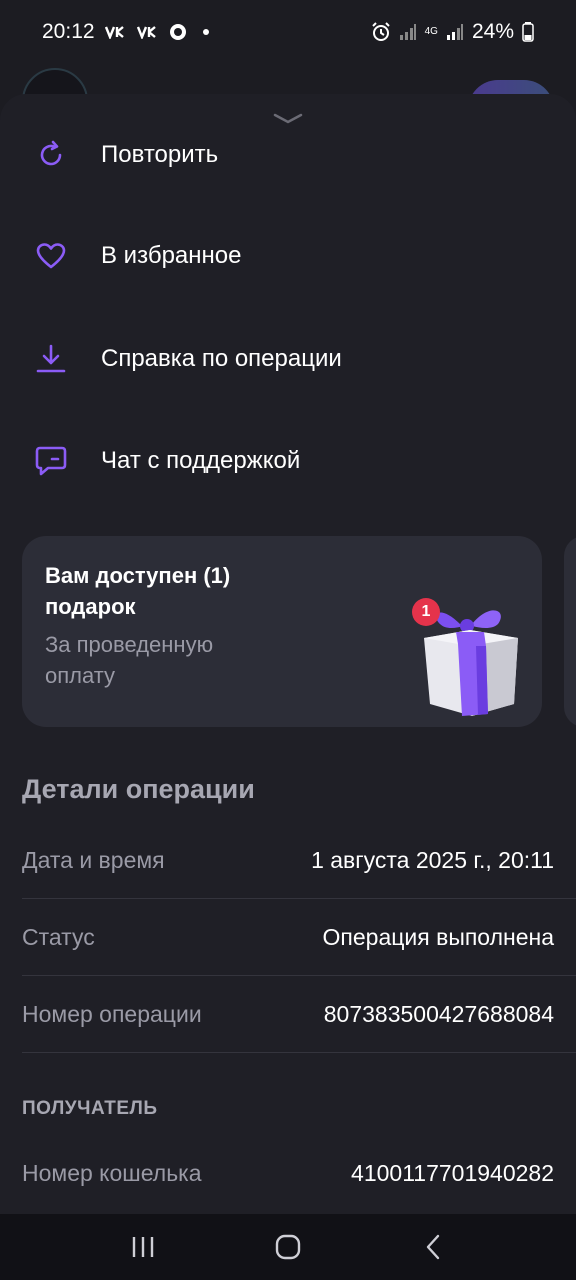  I want to click on menu-item-statement: Справка по операции, so click(288, 359).